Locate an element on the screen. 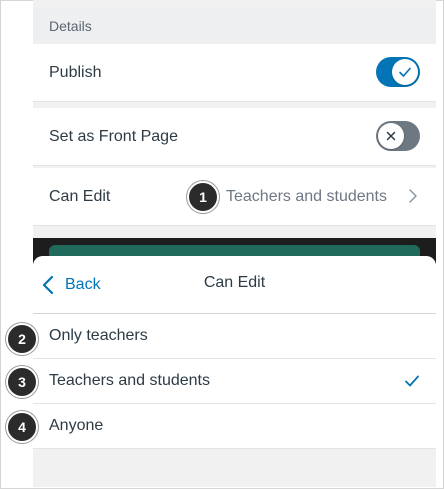 Image resolution: width=444 pixels, height=489 pixels. chevron-right-icon is located at coordinates (413, 196).